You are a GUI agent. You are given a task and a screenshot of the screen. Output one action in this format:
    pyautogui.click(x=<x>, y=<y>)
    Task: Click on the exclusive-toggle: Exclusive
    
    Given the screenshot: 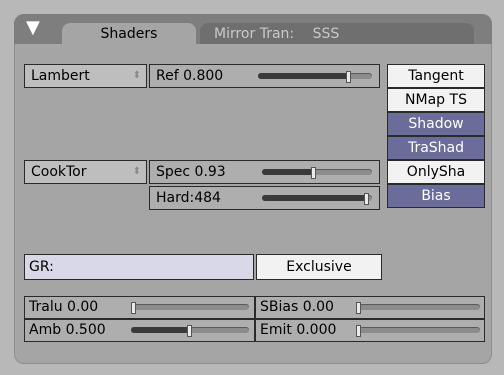 What is the action you would take?
    pyautogui.click(x=319, y=267)
    